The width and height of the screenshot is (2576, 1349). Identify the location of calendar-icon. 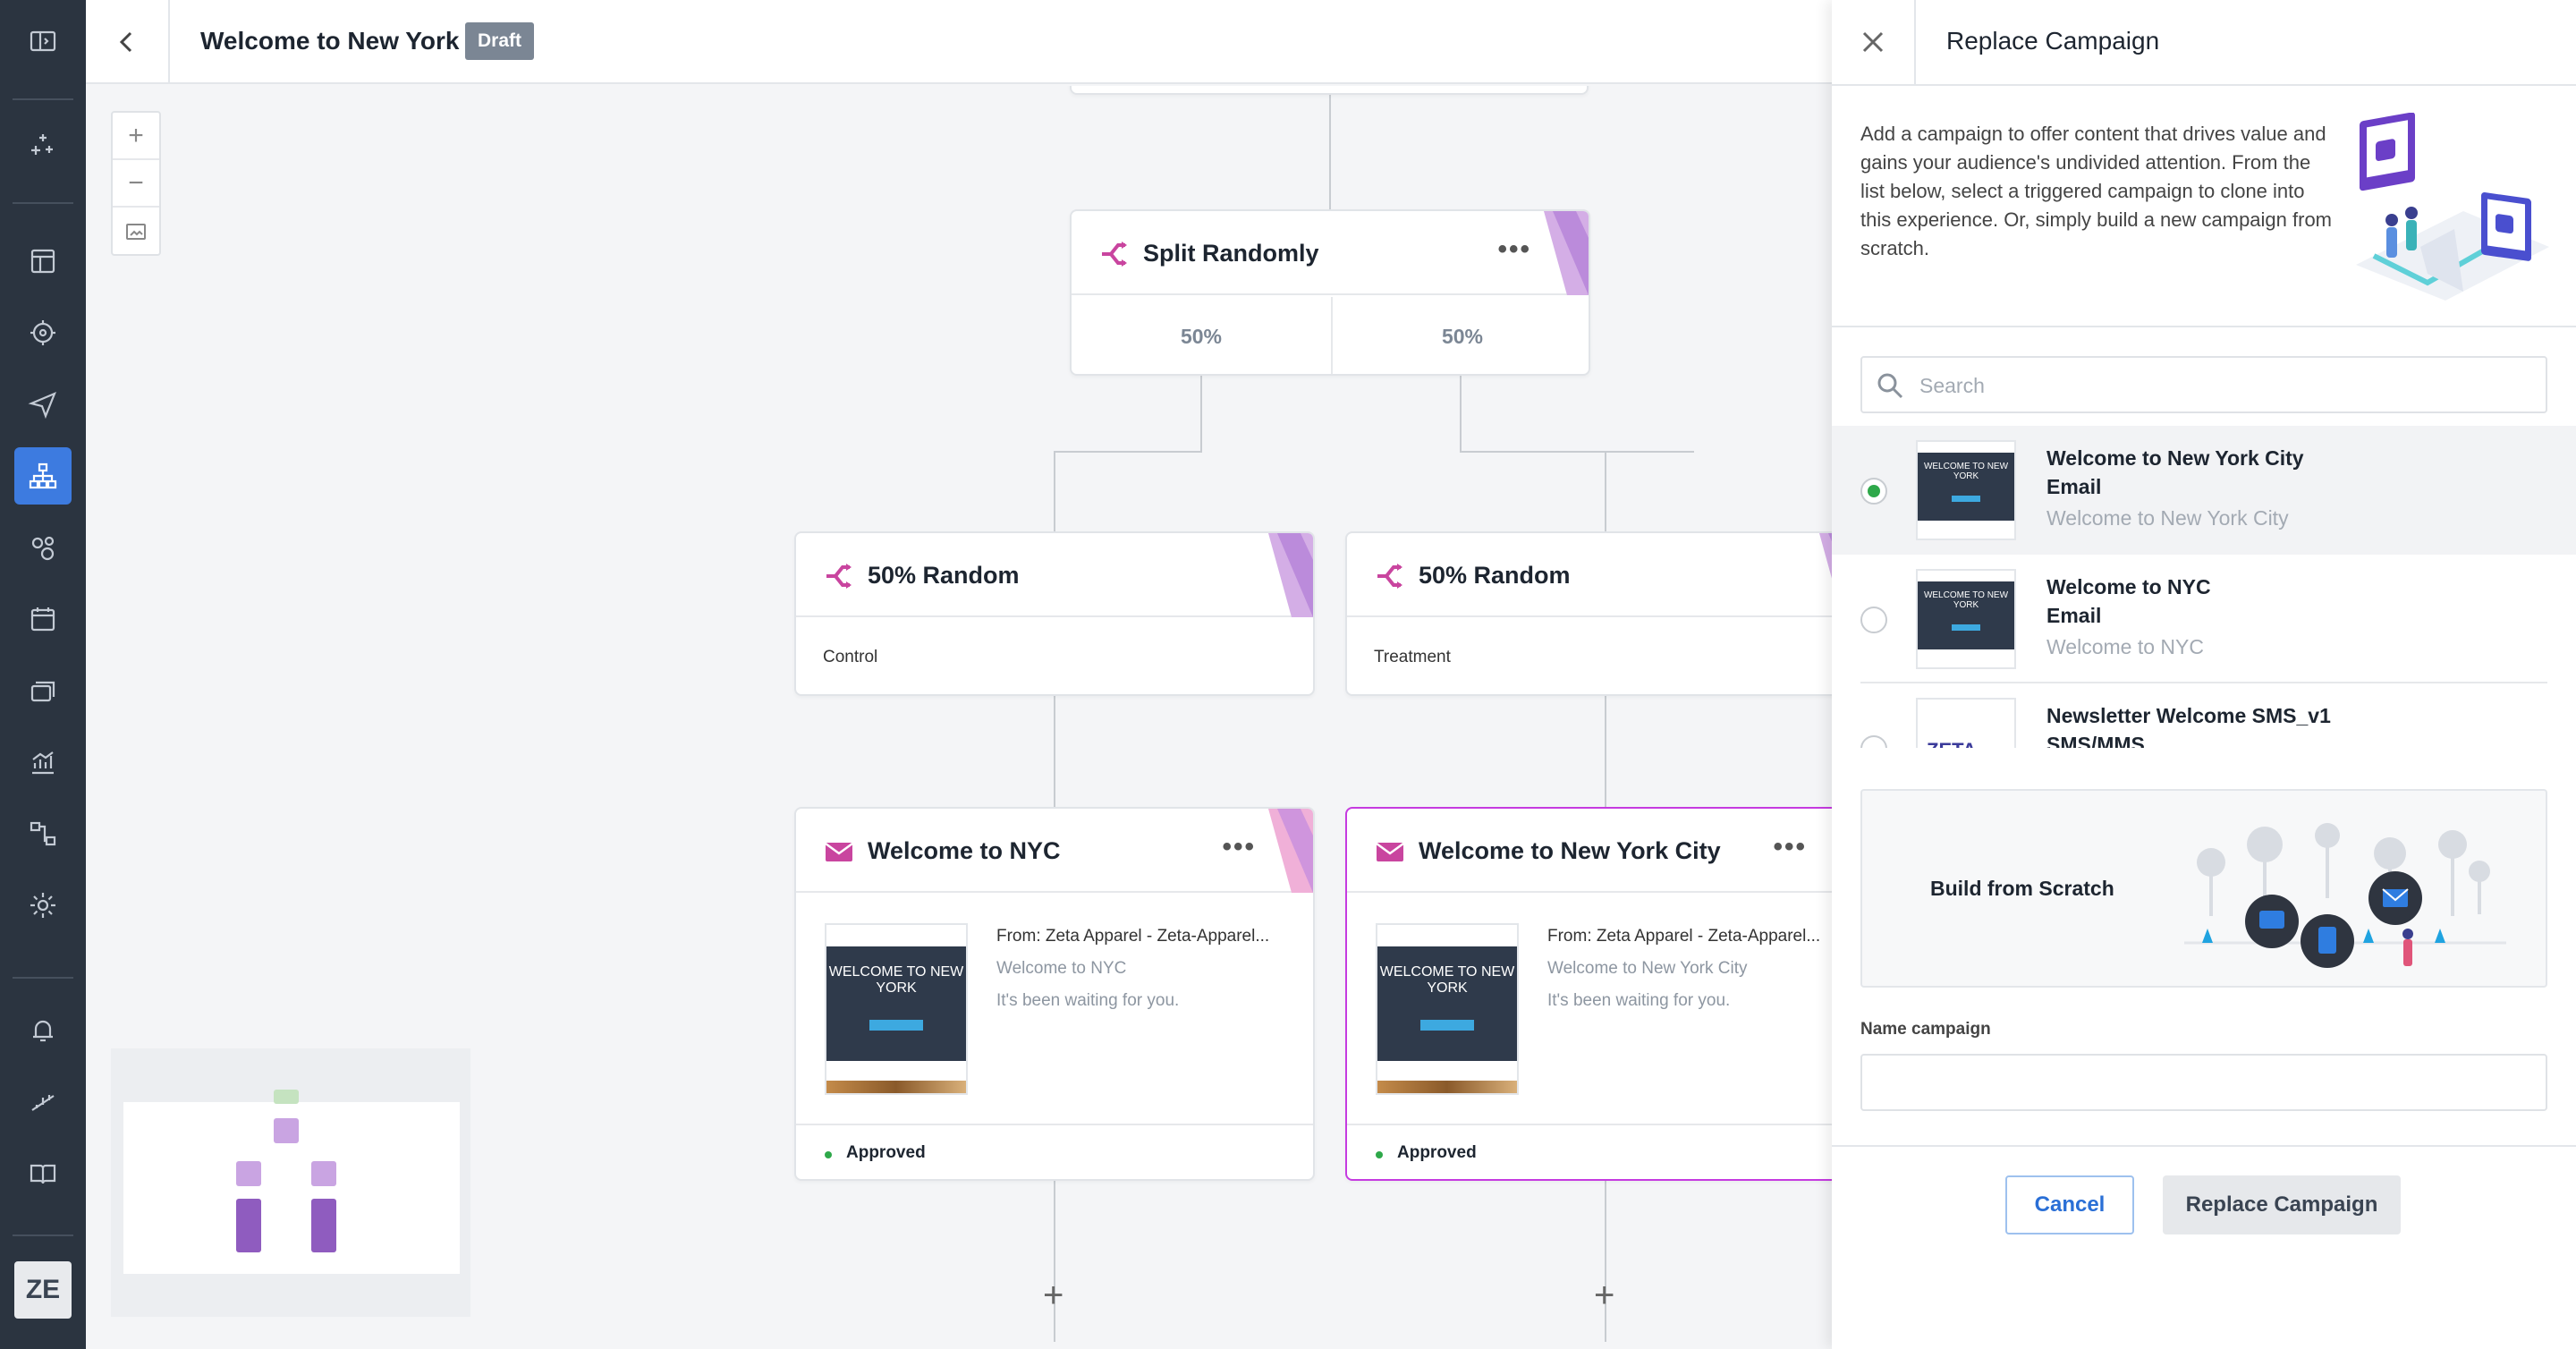
(43, 619).